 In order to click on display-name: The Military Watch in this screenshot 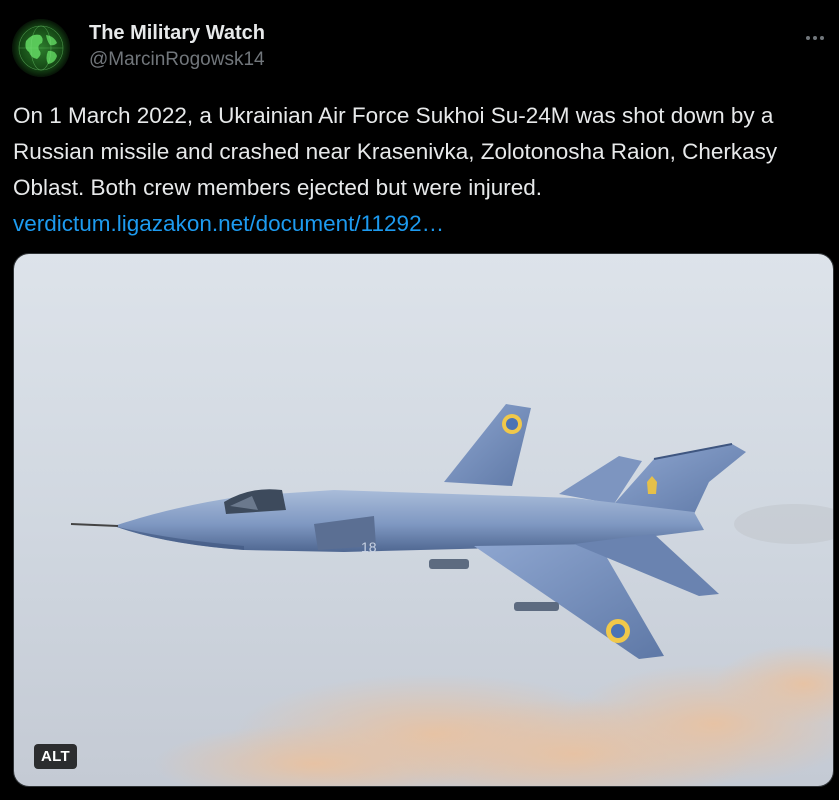, I will do `click(177, 33)`.